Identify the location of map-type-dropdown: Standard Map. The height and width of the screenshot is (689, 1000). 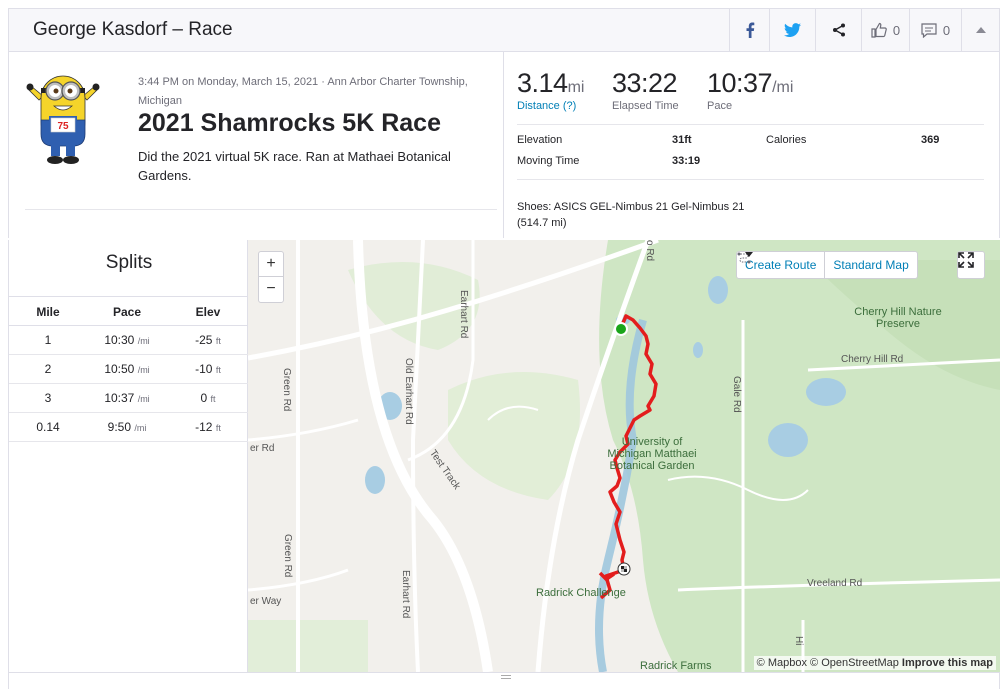
(830, 265).